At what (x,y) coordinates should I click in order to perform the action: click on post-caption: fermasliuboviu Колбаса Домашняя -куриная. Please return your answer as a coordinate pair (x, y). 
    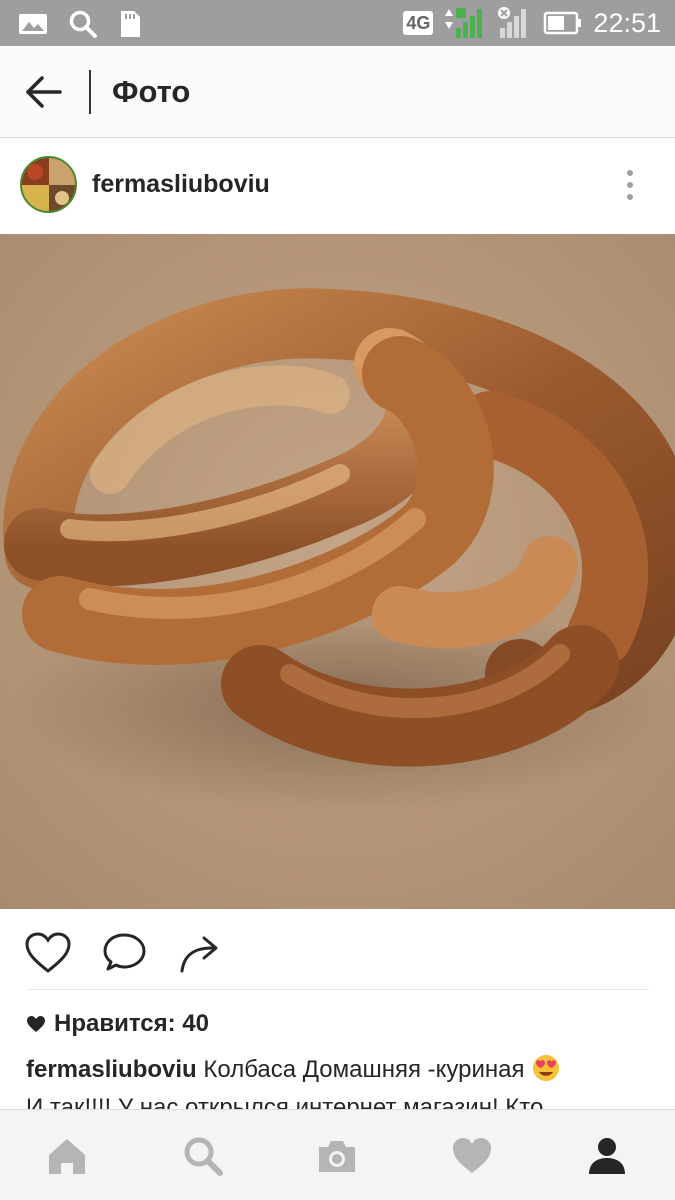
    Looking at the image, I should click on (341, 1069).